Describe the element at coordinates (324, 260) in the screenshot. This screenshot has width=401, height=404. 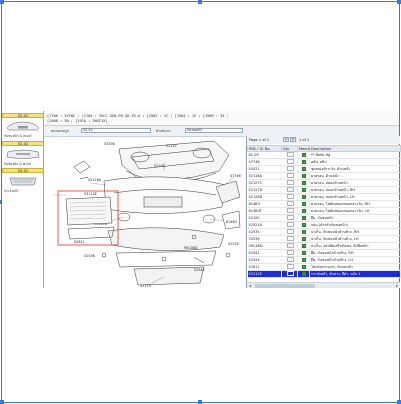
I see `table-row: 52544 ยึด, กันชนหน้าด้านข้าง, LH` at that location.